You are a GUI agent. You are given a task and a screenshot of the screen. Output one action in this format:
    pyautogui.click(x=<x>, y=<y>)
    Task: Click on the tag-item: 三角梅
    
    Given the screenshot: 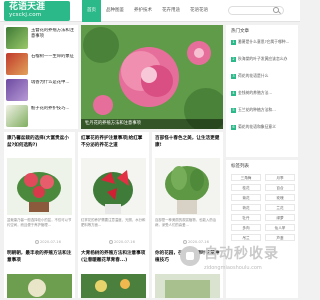 What is the action you would take?
    pyautogui.click(x=246, y=177)
    